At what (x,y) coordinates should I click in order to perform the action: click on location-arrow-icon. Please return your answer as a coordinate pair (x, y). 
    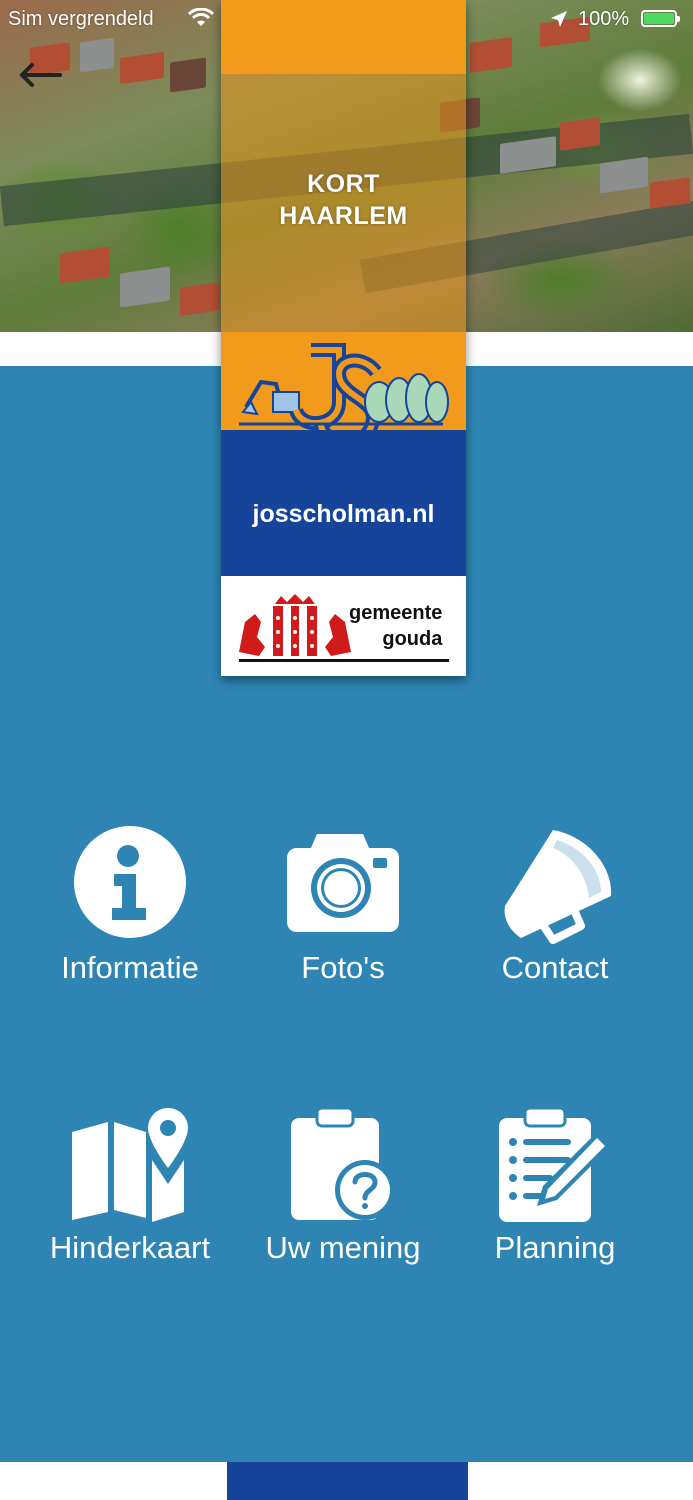
    Looking at the image, I should click on (559, 19).